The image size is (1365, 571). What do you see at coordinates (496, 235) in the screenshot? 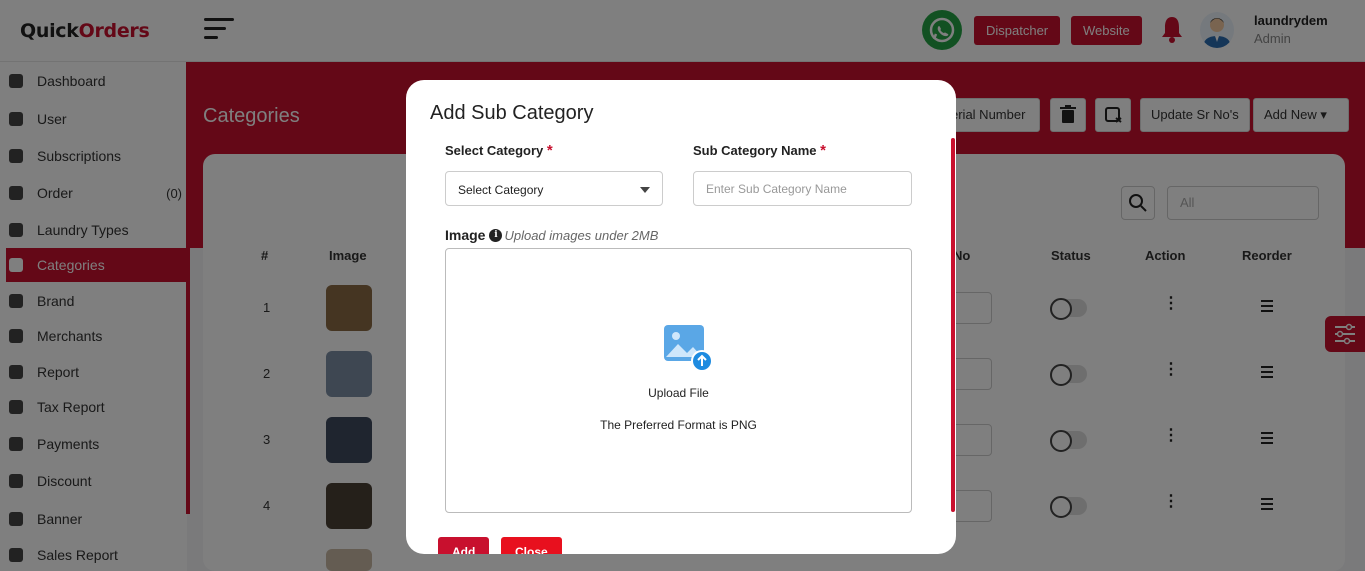
I see `info-icon: i` at bounding box center [496, 235].